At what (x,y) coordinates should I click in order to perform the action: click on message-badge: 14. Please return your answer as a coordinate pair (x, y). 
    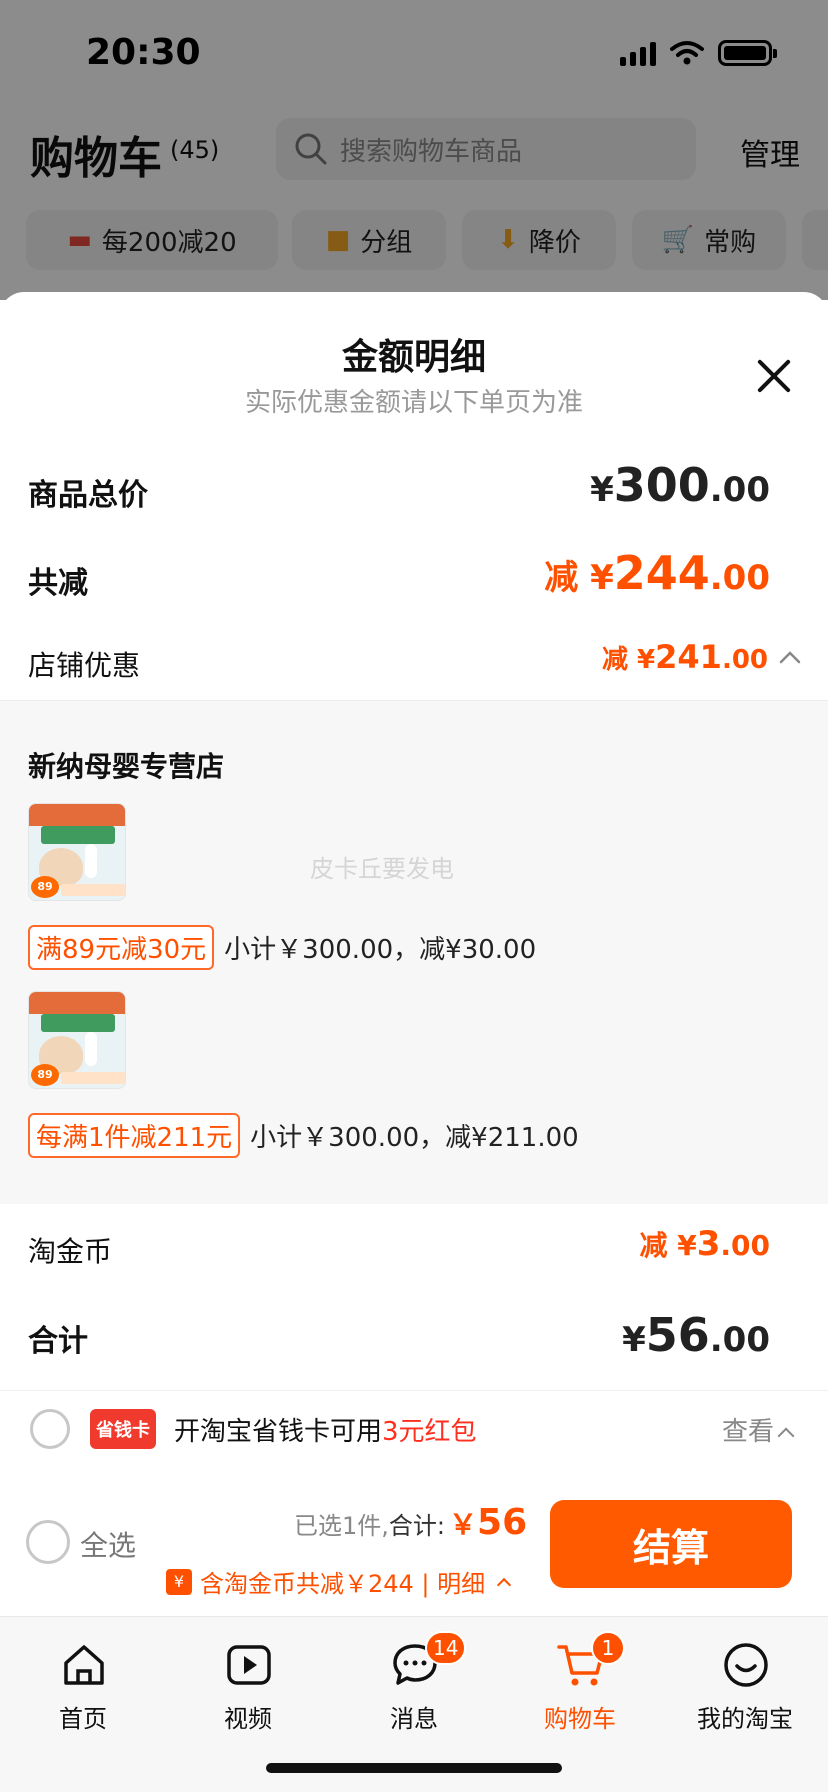
    Looking at the image, I should click on (446, 1648).